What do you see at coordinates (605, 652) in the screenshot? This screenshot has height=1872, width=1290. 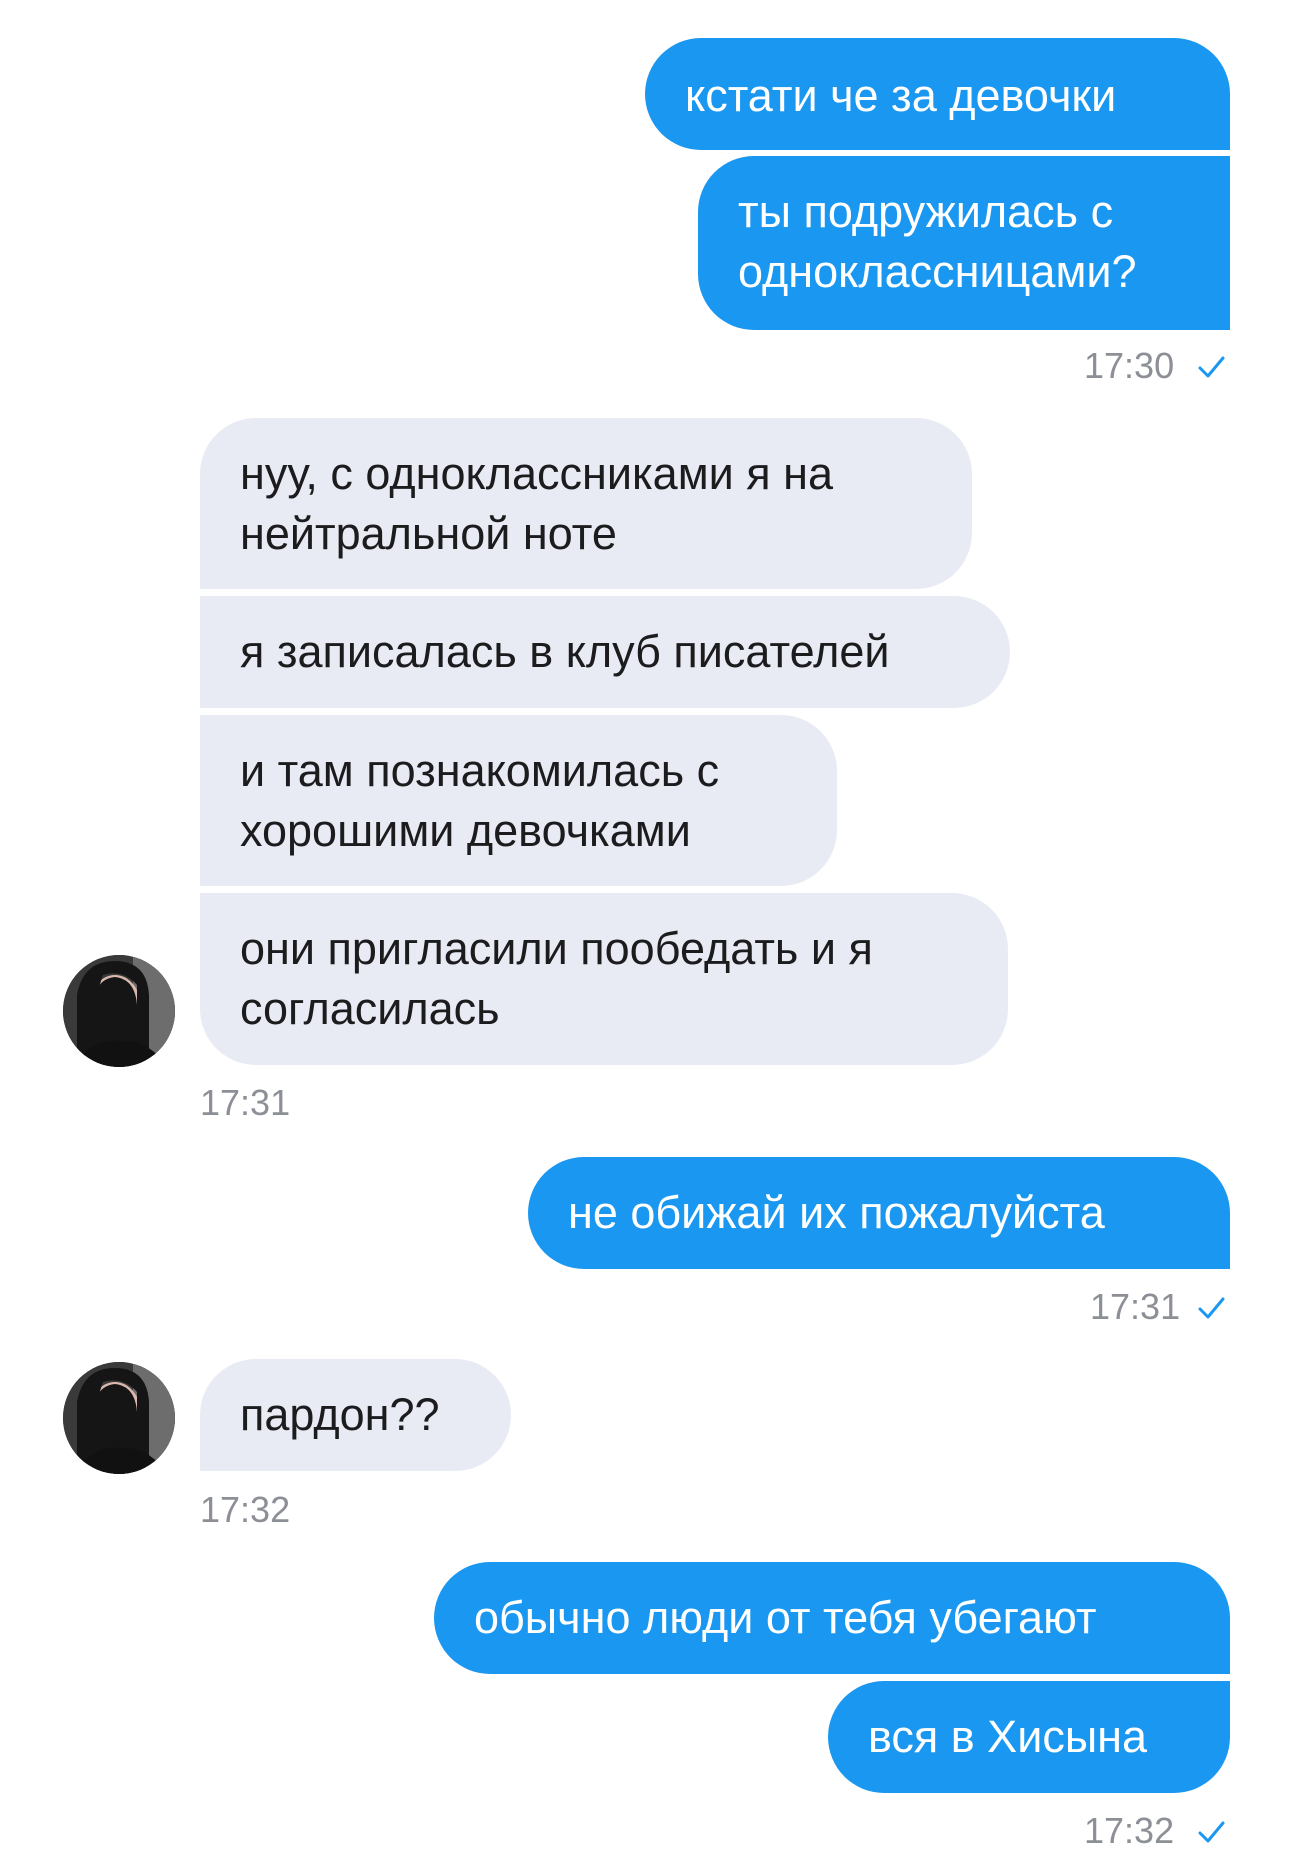 I see `incoming-message: я записалась в клуб писателей` at bounding box center [605, 652].